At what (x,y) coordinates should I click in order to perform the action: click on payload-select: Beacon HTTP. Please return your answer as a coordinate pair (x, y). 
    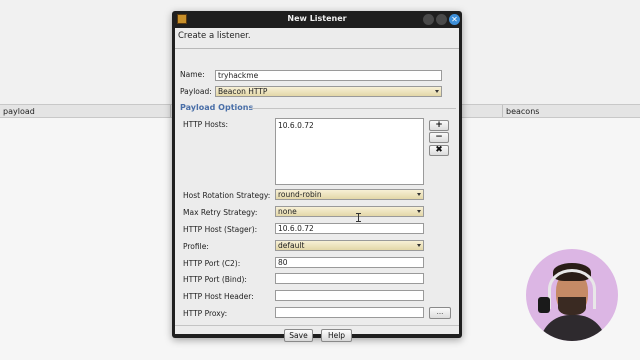
    Looking at the image, I should click on (328, 91).